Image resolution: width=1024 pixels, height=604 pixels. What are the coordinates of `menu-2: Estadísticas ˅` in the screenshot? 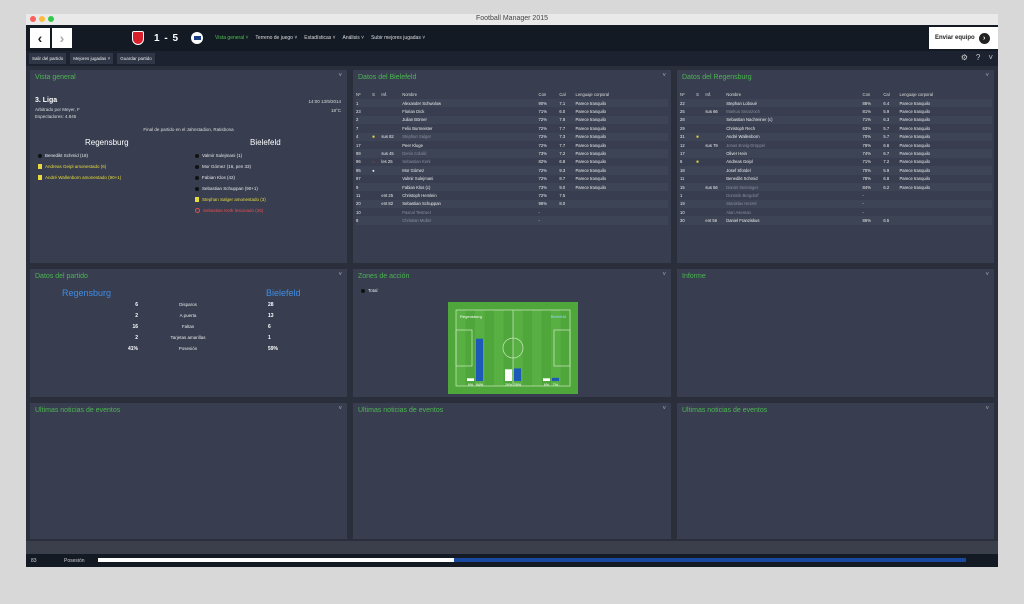 It's located at (319, 38).